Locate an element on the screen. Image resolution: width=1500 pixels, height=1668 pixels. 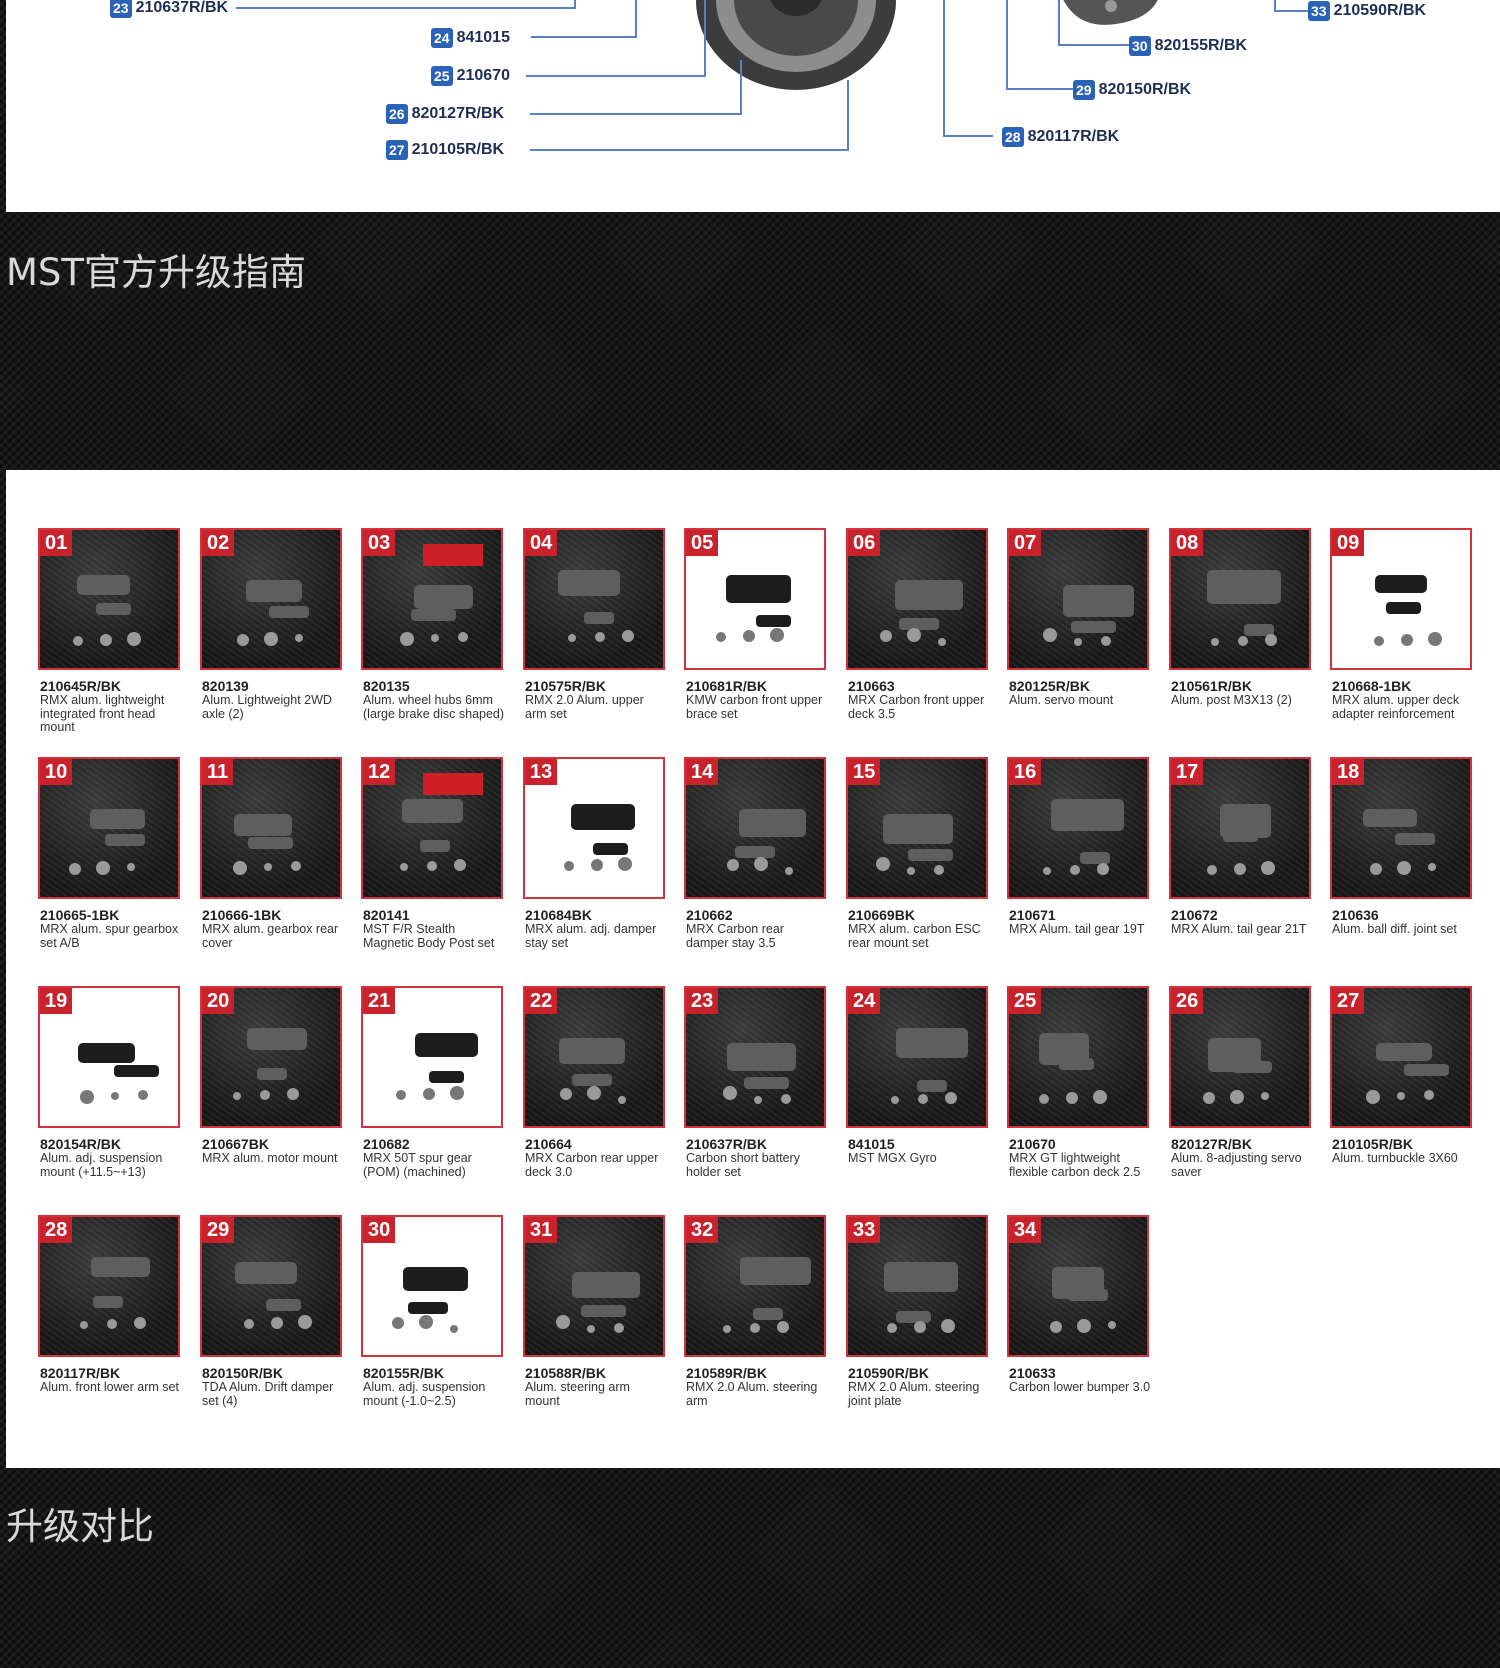
part-description: TDA Alum. Drift damper set (4) is located at coordinates (268, 1394).